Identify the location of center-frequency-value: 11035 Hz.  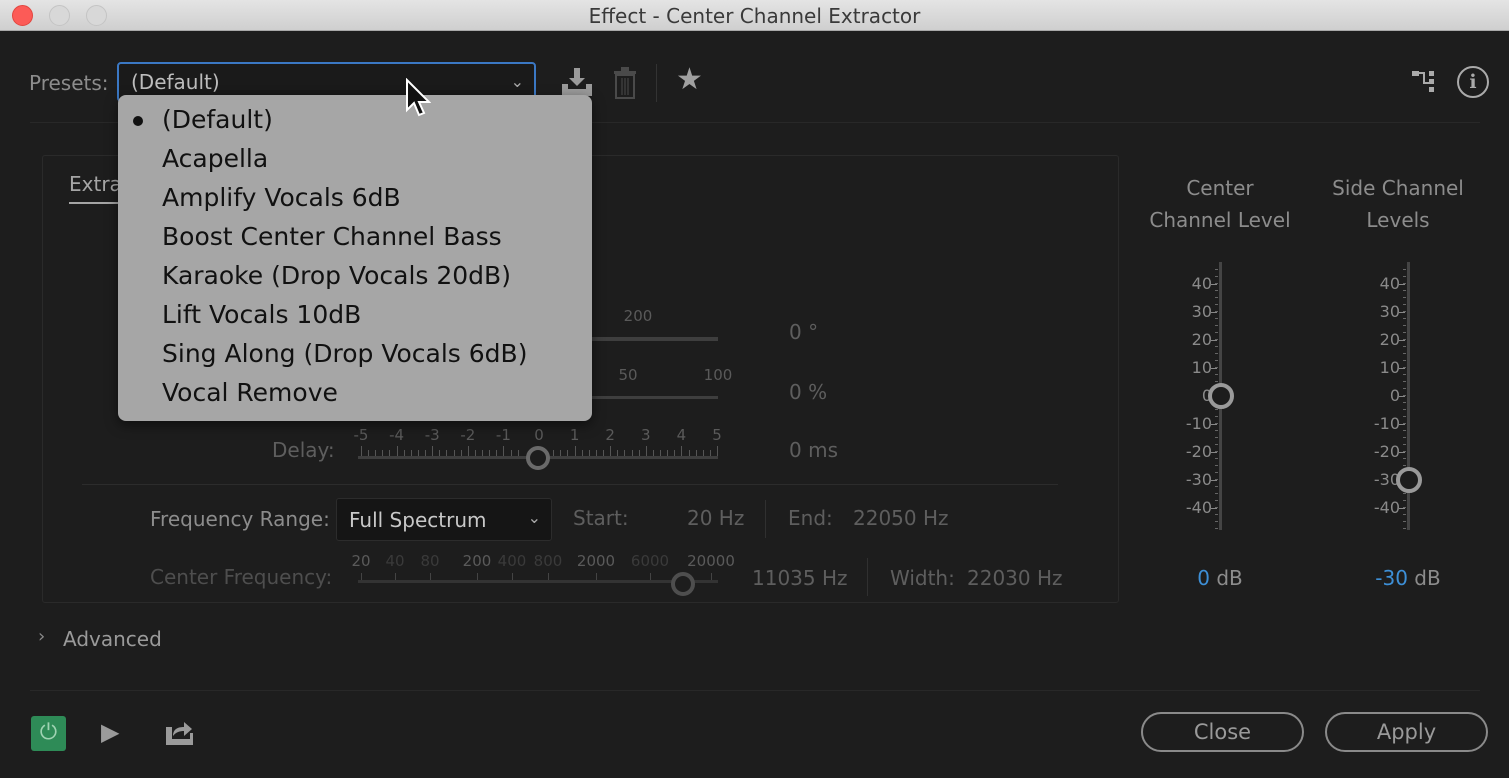
(800, 578).